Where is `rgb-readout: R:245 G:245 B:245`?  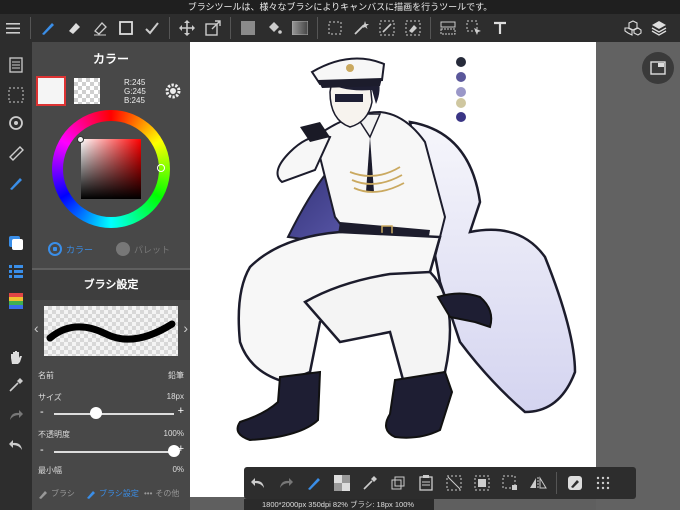 rgb-readout: R:245 G:245 B:245 is located at coordinates (135, 91).